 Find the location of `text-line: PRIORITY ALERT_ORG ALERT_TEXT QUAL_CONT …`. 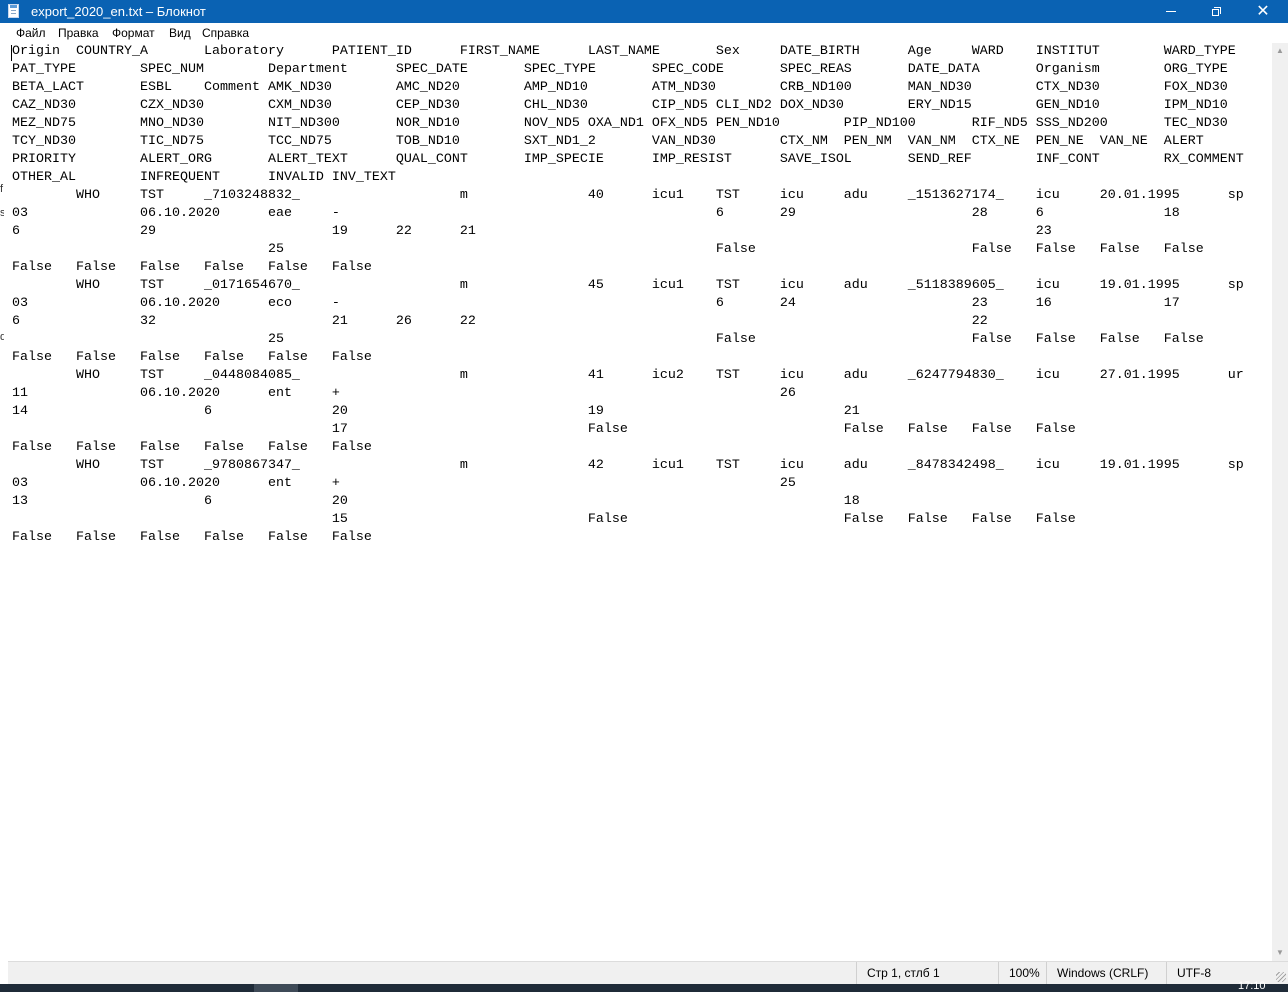

text-line: PRIORITY ALERT_ORG ALERT_TEXT QUAL_CONT … is located at coordinates (628, 159).